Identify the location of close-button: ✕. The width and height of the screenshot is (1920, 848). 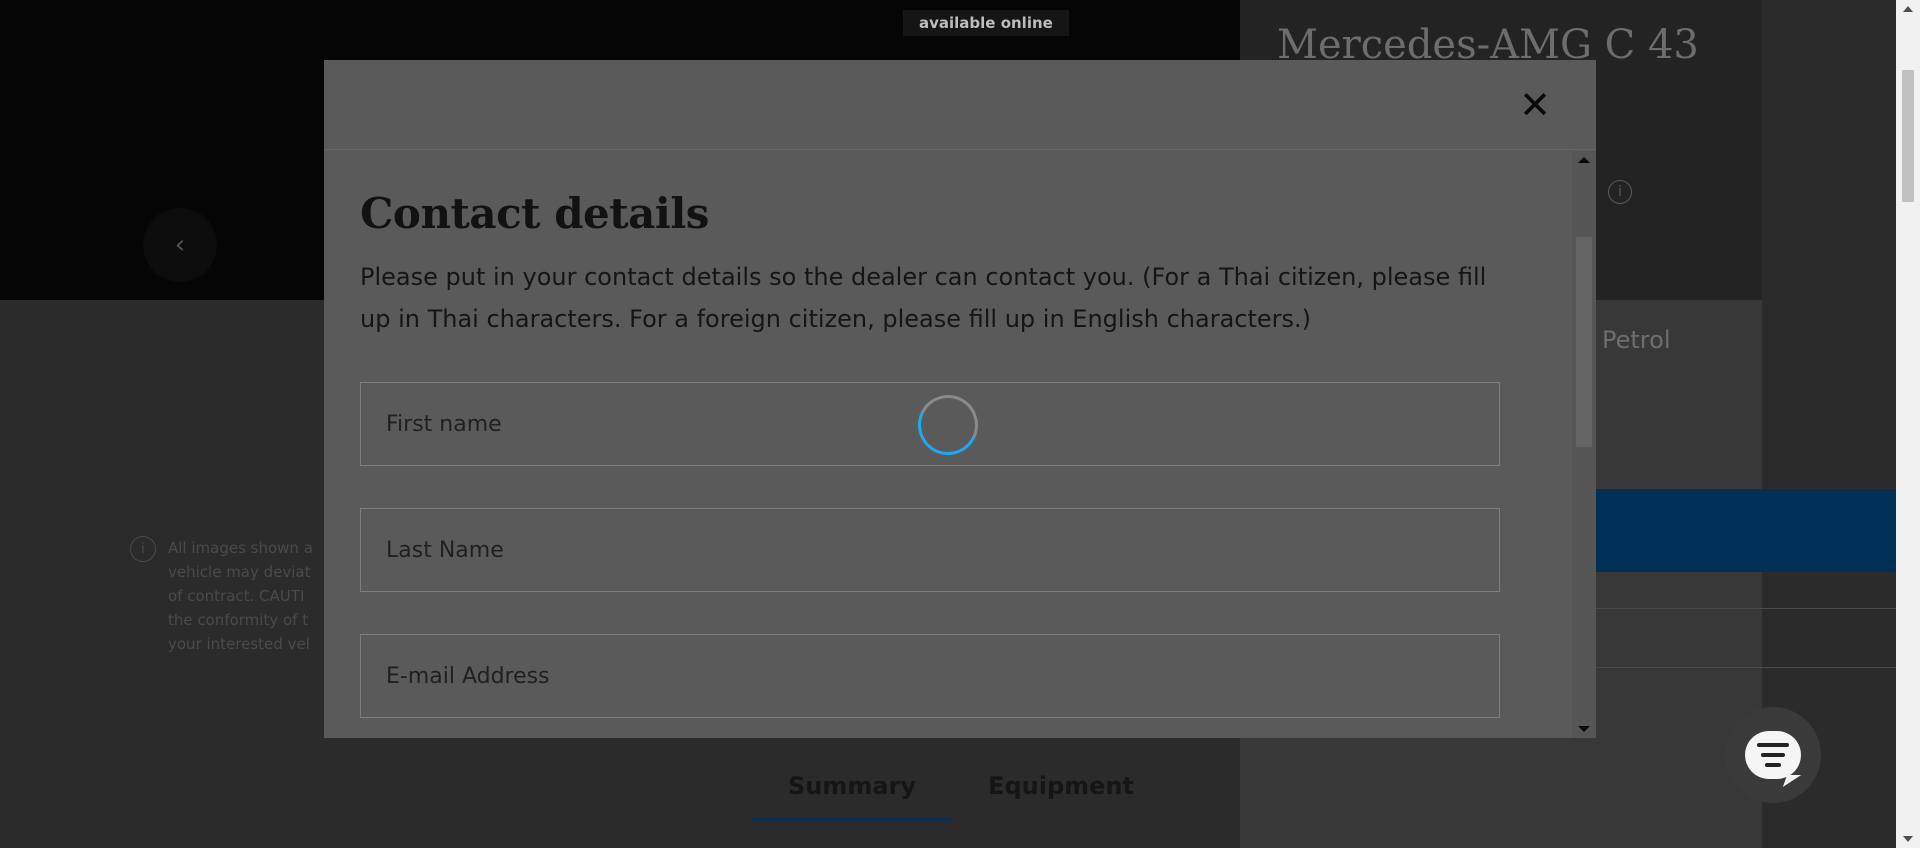
(1535, 105).